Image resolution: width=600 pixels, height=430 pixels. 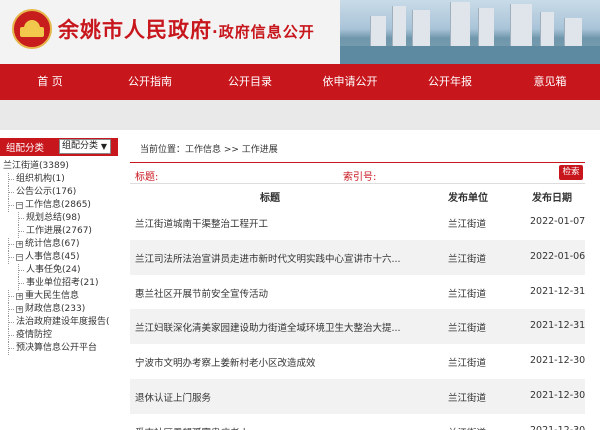 I want to click on sidebar-header: 组配分类 组配分类 ▼, so click(x=59, y=147).